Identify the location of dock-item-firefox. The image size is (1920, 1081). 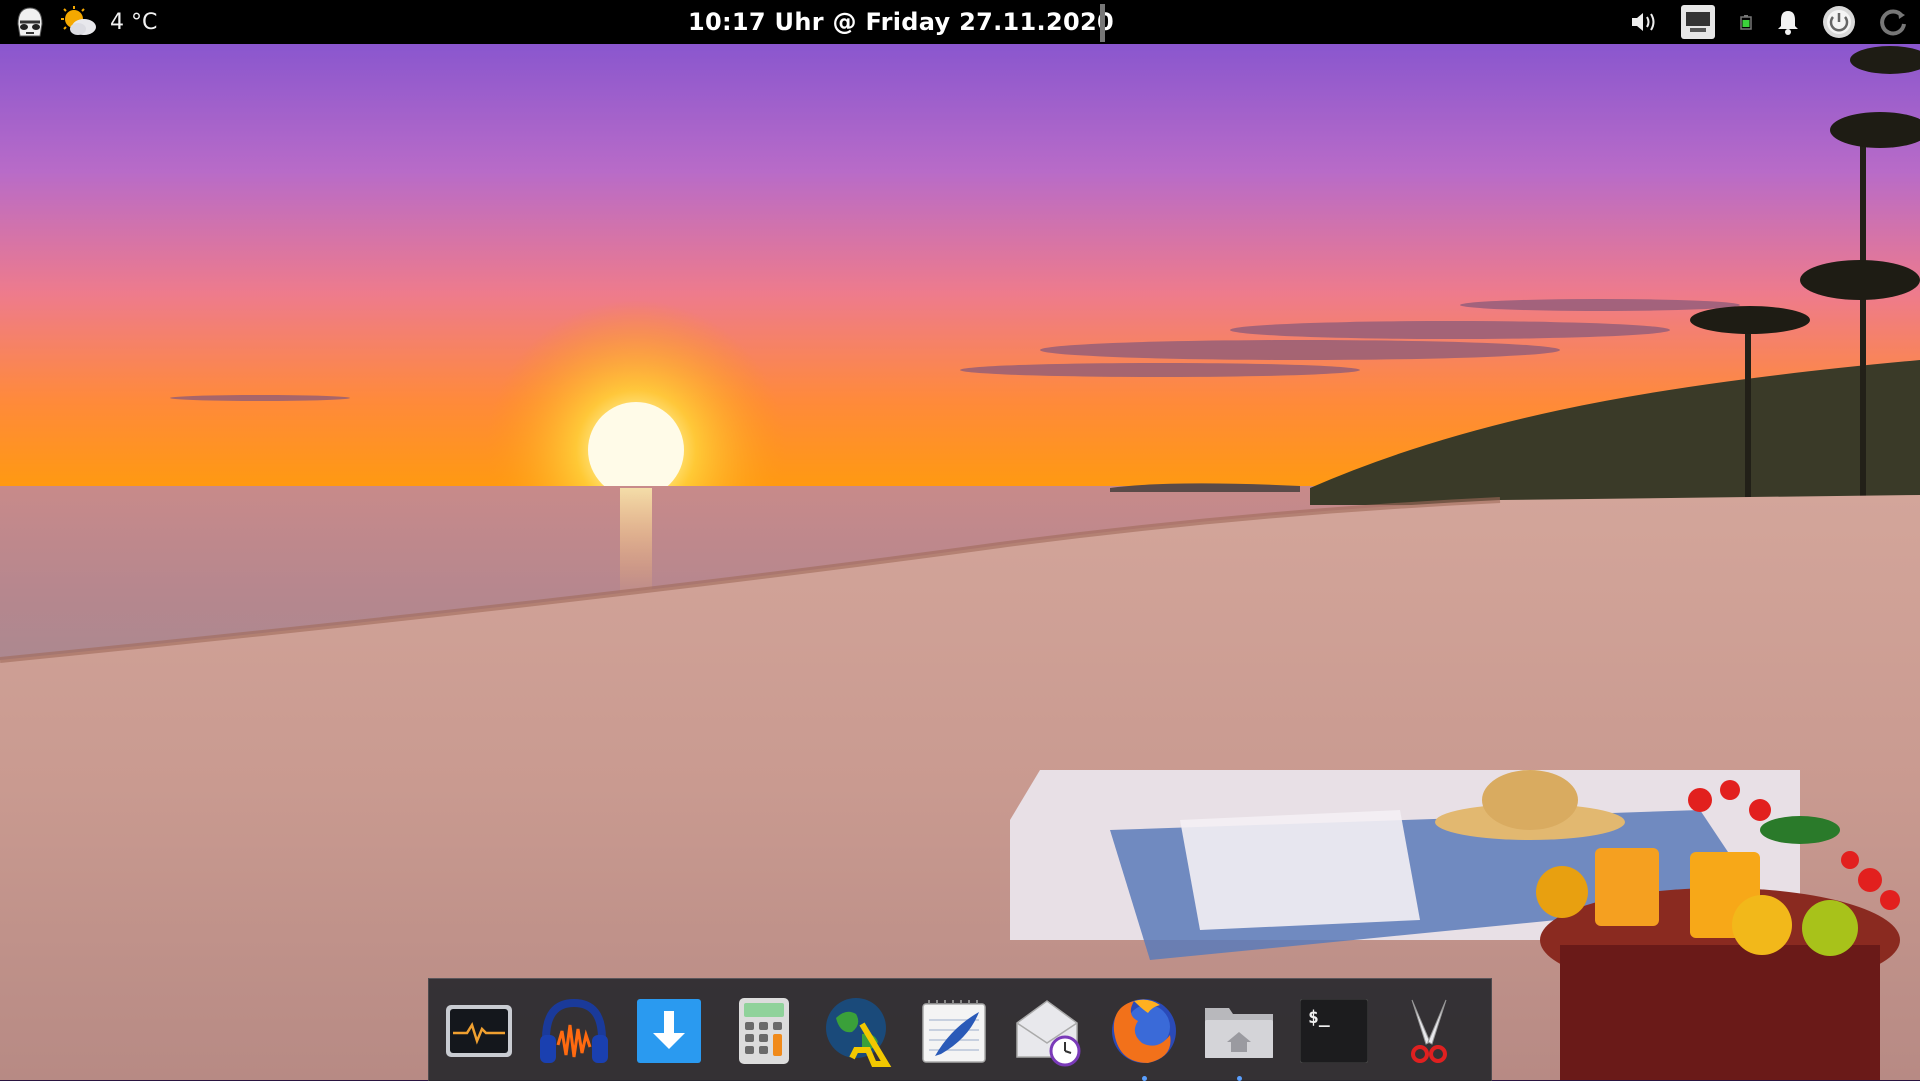
(1144, 1037).